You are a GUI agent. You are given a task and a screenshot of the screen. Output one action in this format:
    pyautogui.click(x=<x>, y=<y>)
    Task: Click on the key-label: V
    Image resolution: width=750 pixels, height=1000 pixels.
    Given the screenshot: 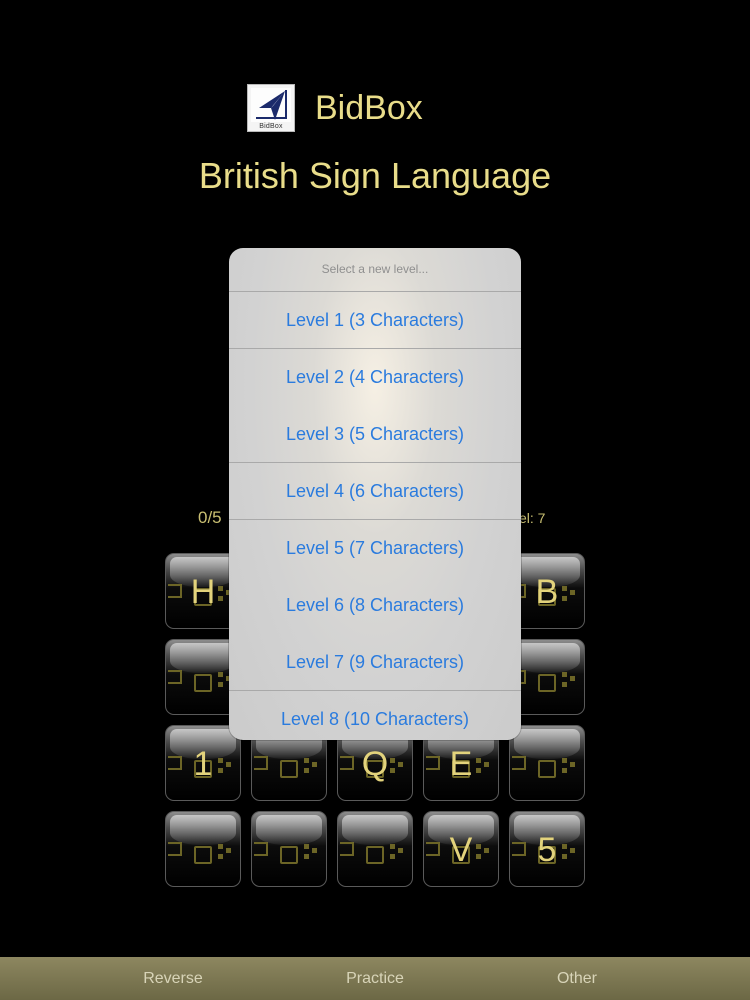 What is the action you would take?
    pyautogui.click(x=461, y=850)
    